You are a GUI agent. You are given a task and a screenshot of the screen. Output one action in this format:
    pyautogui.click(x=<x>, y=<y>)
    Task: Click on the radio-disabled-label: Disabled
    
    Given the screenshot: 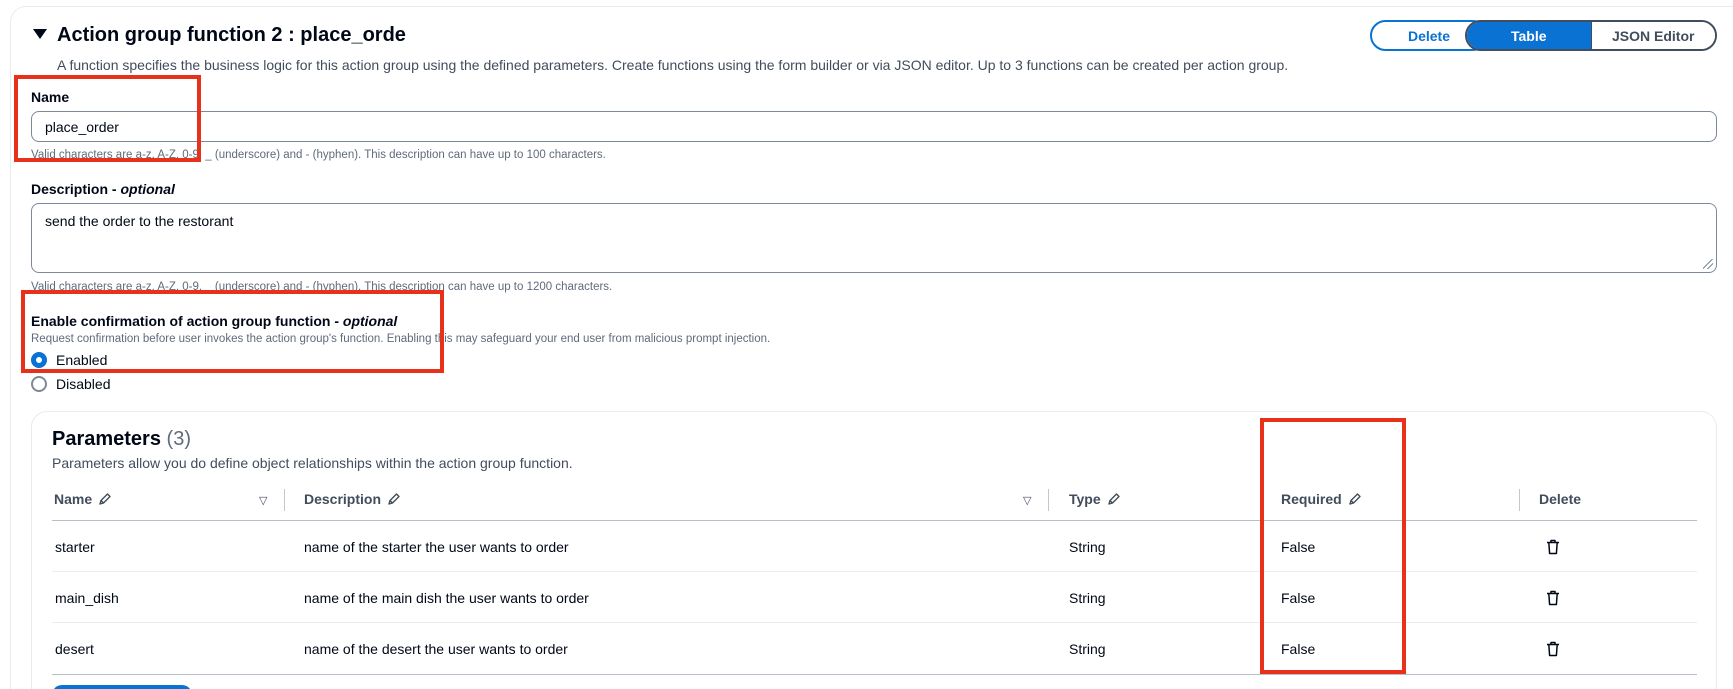 What is the action you would take?
    pyautogui.click(x=83, y=384)
    